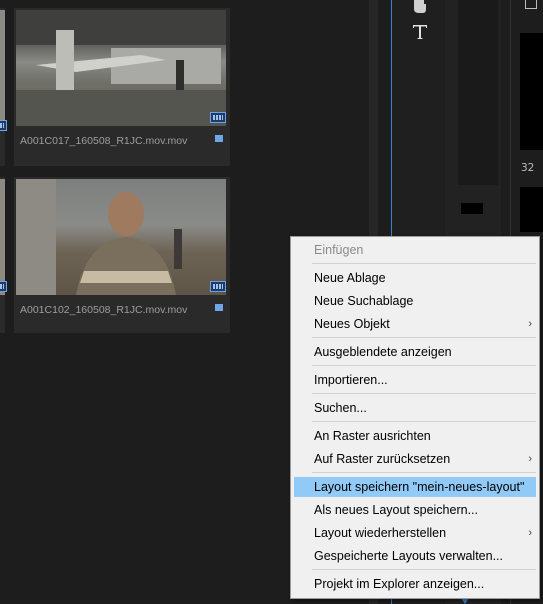 The height and width of the screenshot is (604, 543). I want to click on menu-item-new-bin: Neue Ablage, so click(415, 278).